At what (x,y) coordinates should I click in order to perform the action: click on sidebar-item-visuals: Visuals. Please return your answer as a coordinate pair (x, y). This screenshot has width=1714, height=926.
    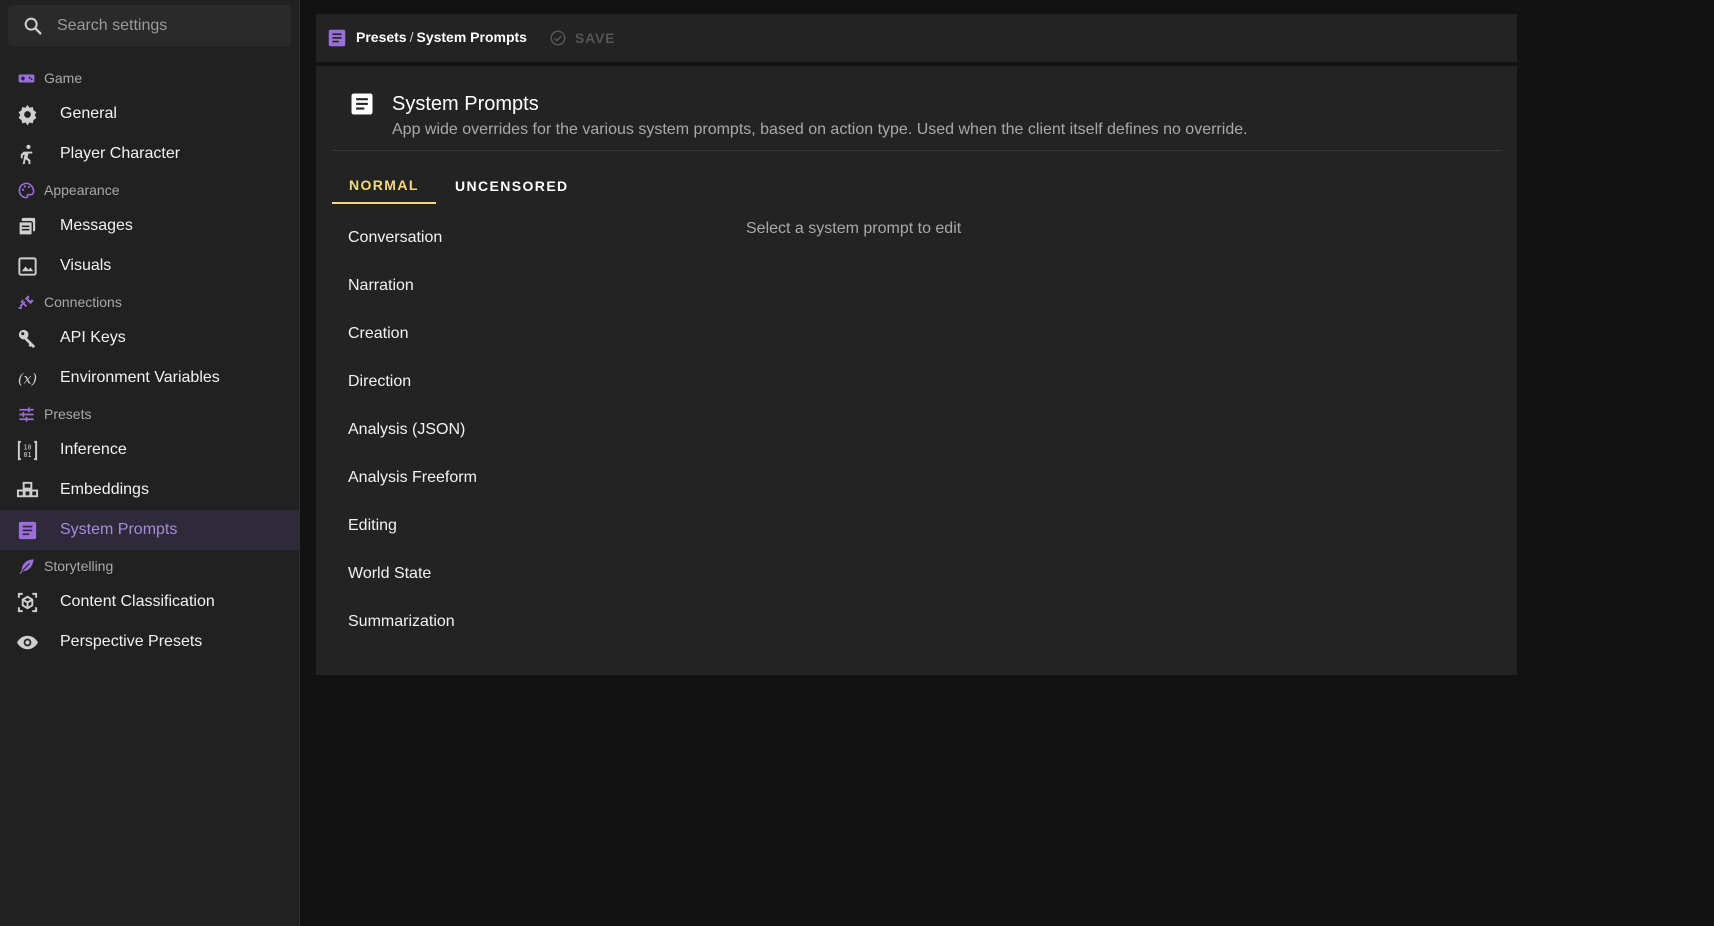
    Looking at the image, I should click on (149, 266).